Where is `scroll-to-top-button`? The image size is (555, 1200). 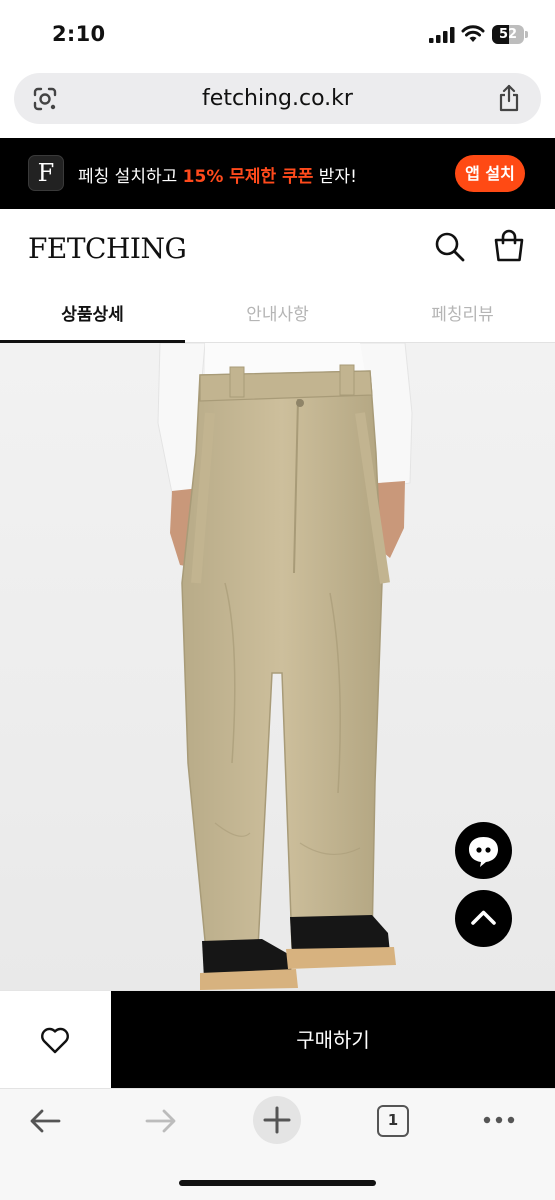 scroll-to-top-button is located at coordinates (483, 918).